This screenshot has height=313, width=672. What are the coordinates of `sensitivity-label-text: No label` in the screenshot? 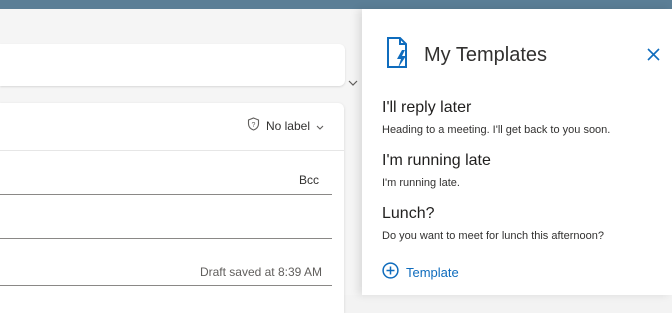 It's located at (287, 125).